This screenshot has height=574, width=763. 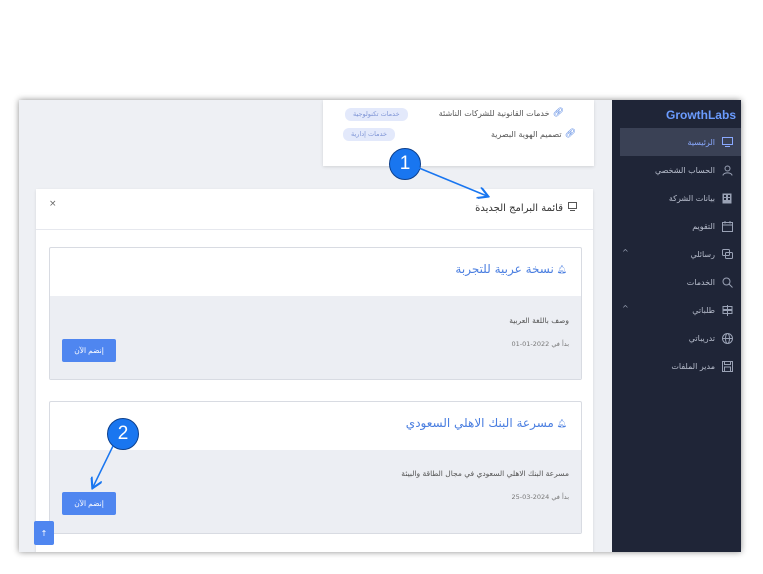 What do you see at coordinates (676, 338) in the screenshot?
I see `sidebar-item-trainings: تدريباتي` at bounding box center [676, 338].